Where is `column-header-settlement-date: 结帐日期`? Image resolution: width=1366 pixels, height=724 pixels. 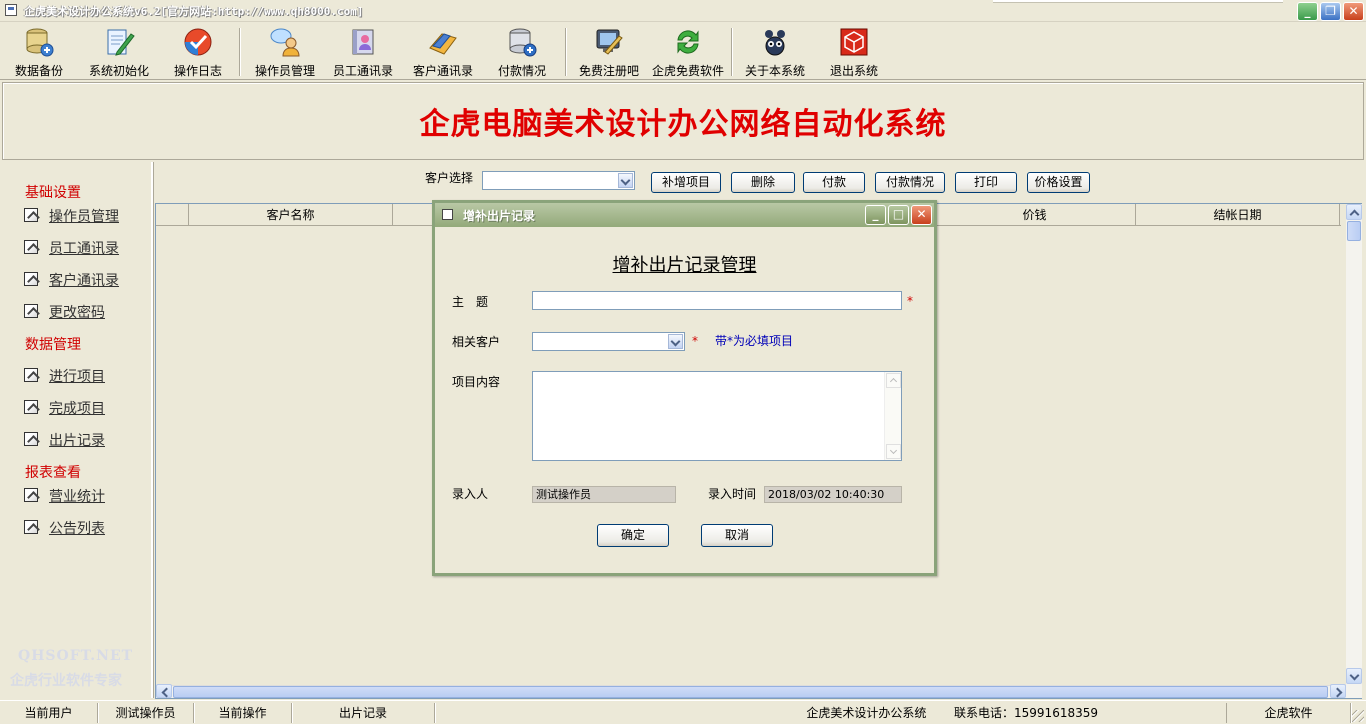 column-header-settlement-date: 结帐日期 is located at coordinates (1238, 215).